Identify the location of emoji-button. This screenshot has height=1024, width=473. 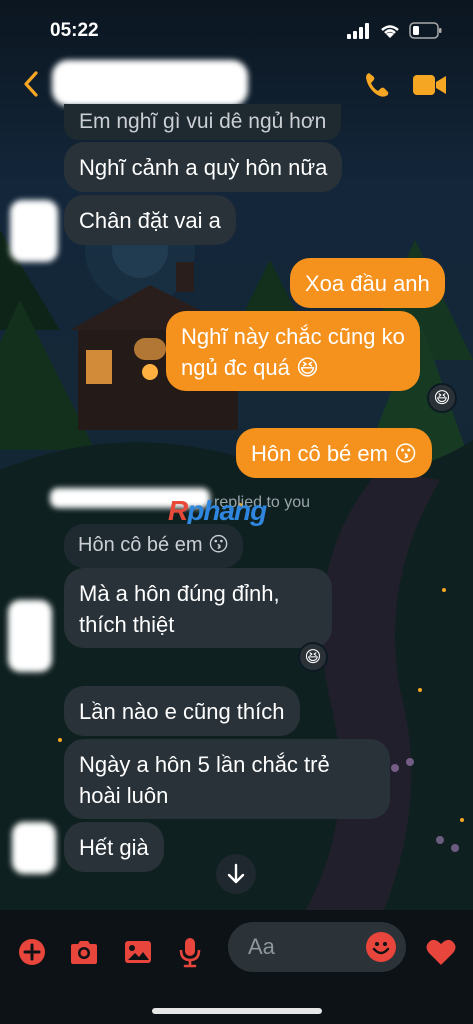
(381, 947).